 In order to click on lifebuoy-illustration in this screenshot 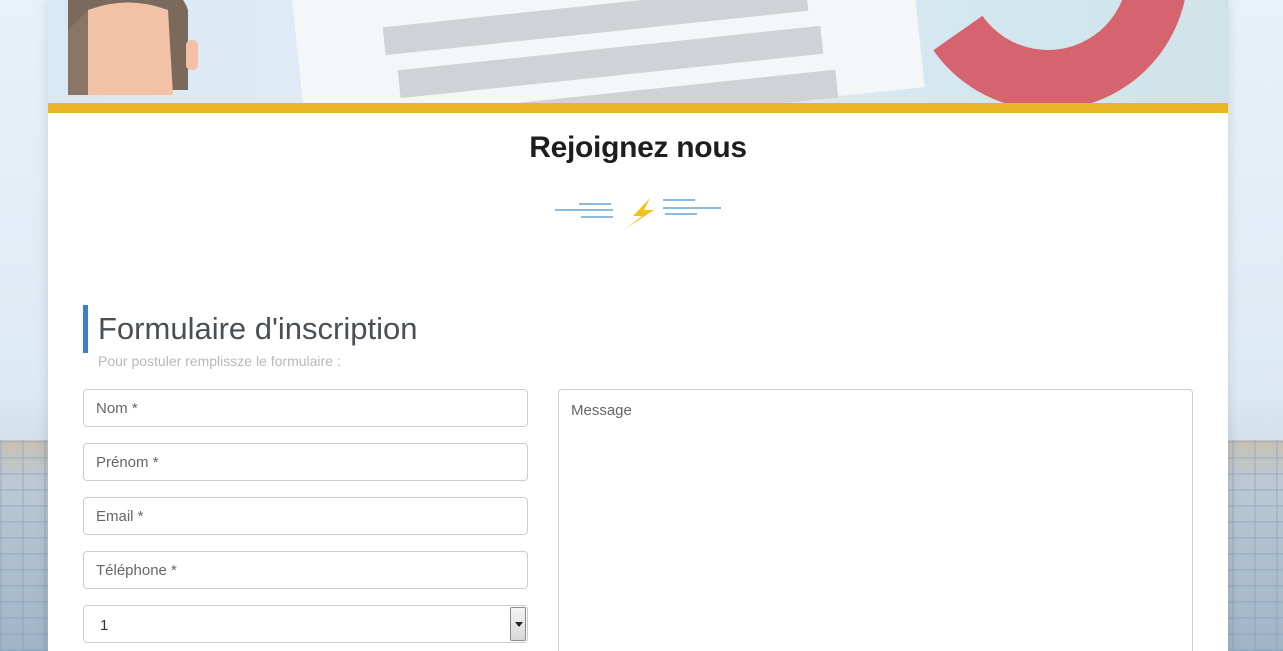, I will do `click(1048, 51)`.